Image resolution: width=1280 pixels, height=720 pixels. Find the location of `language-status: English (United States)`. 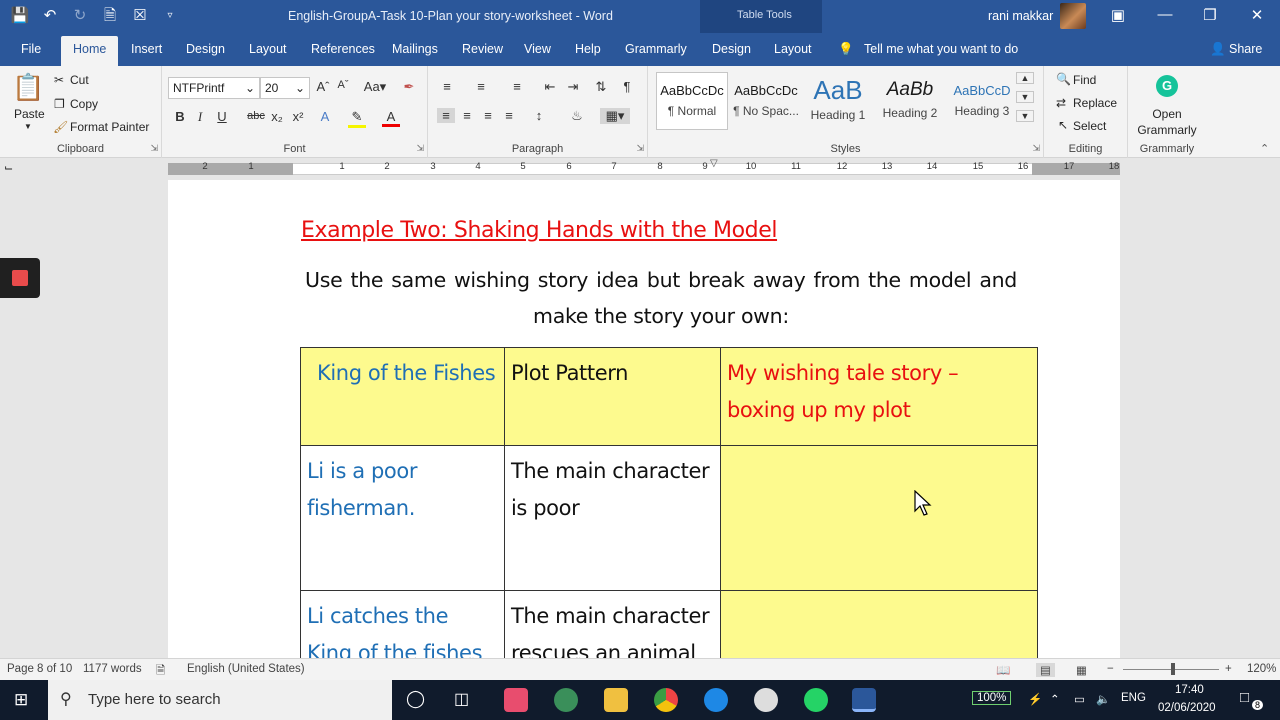

language-status: English (United States) is located at coordinates (246, 669).